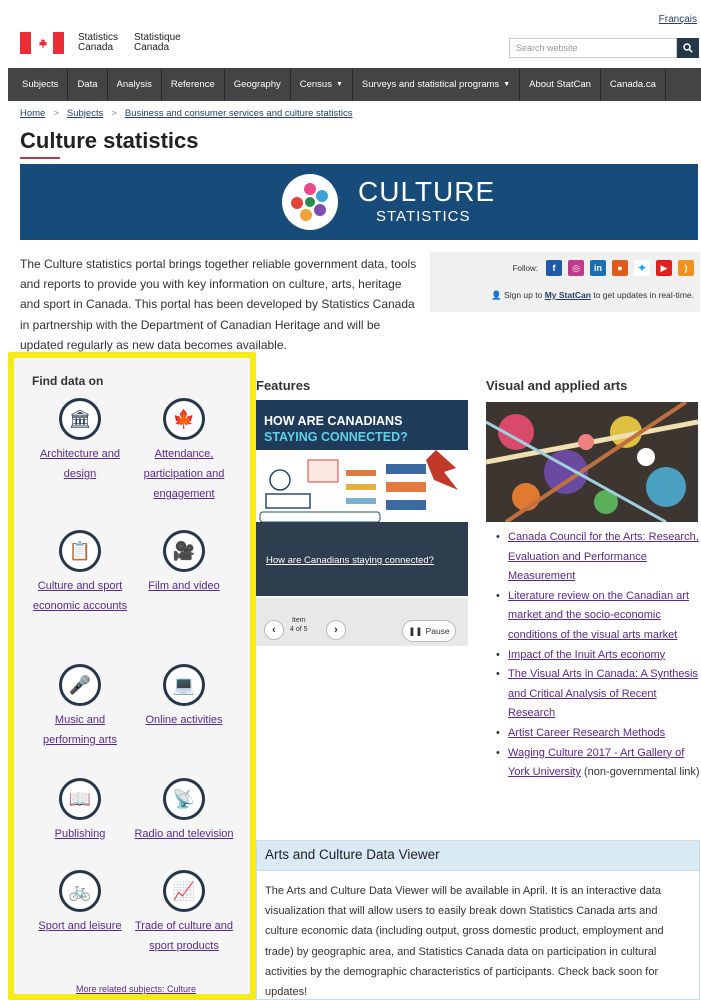 Image resolution: width=701 pixels, height=1000 pixels. What do you see at coordinates (586, 733) in the screenshot?
I see `visual-arts-link: Artist Career Research Methods` at bounding box center [586, 733].